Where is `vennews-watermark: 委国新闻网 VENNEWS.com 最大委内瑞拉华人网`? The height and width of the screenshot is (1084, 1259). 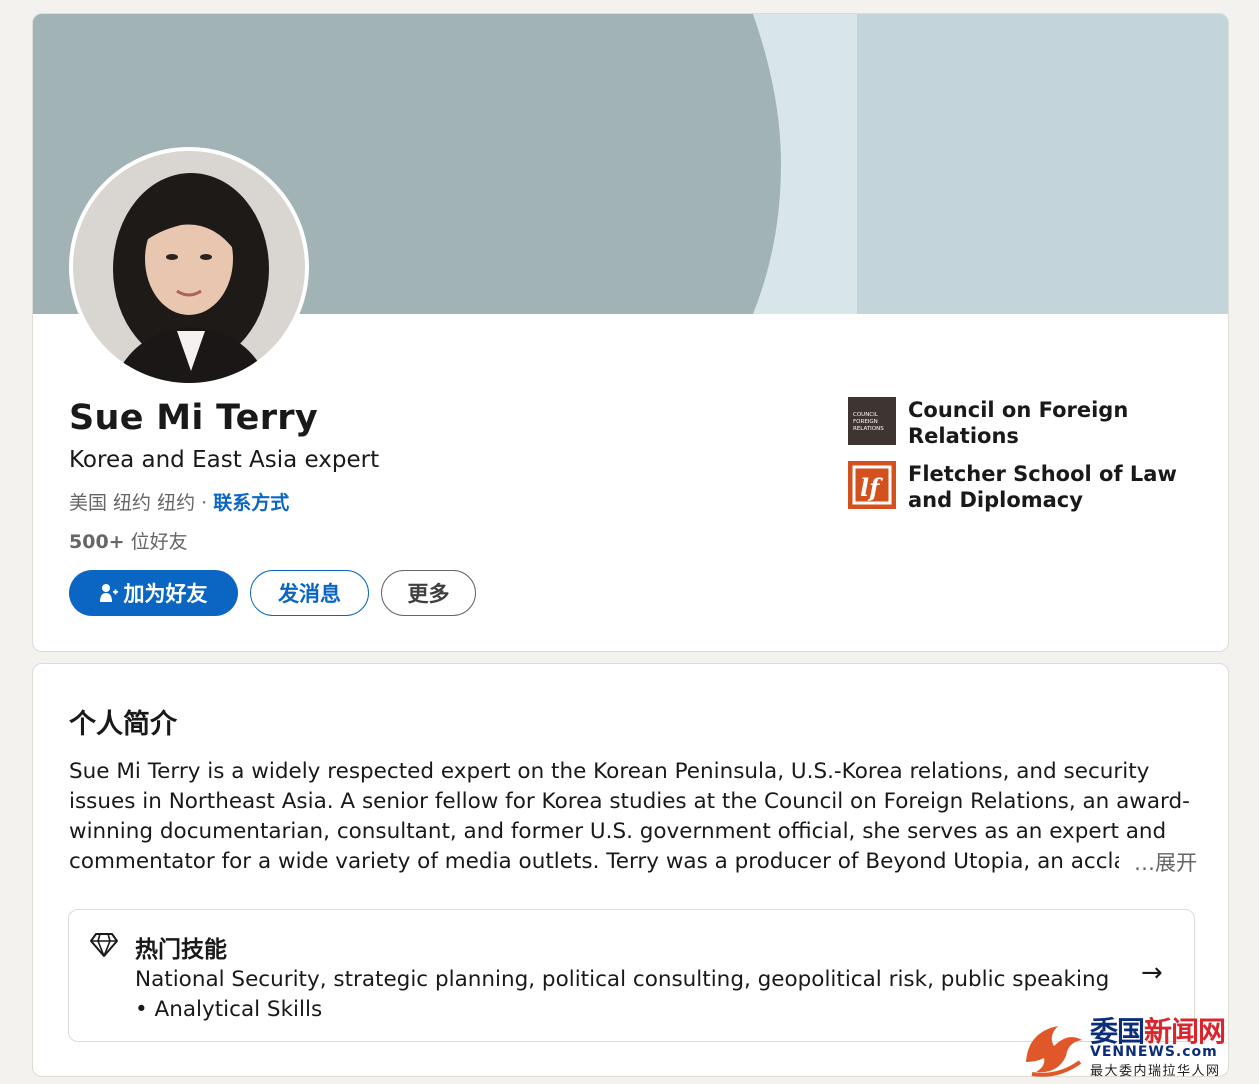
vennews-watermark: 委国新闻网 VENNEWS.com 最大委内瑞拉华人网 is located at coordinates (1138, 1046).